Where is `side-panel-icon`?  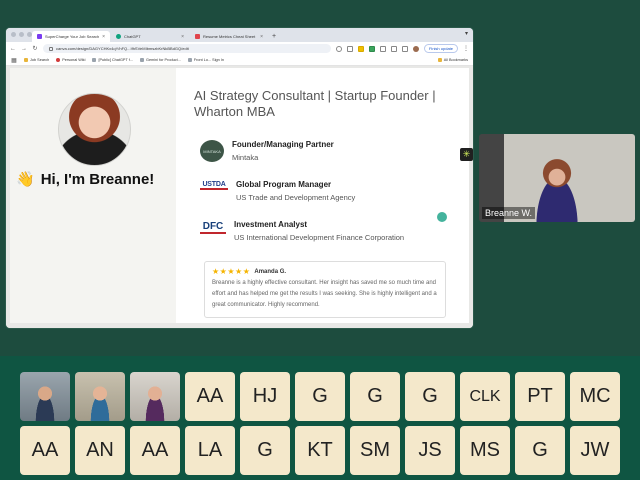 side-panel-icon is located at coordinates (404, 48).